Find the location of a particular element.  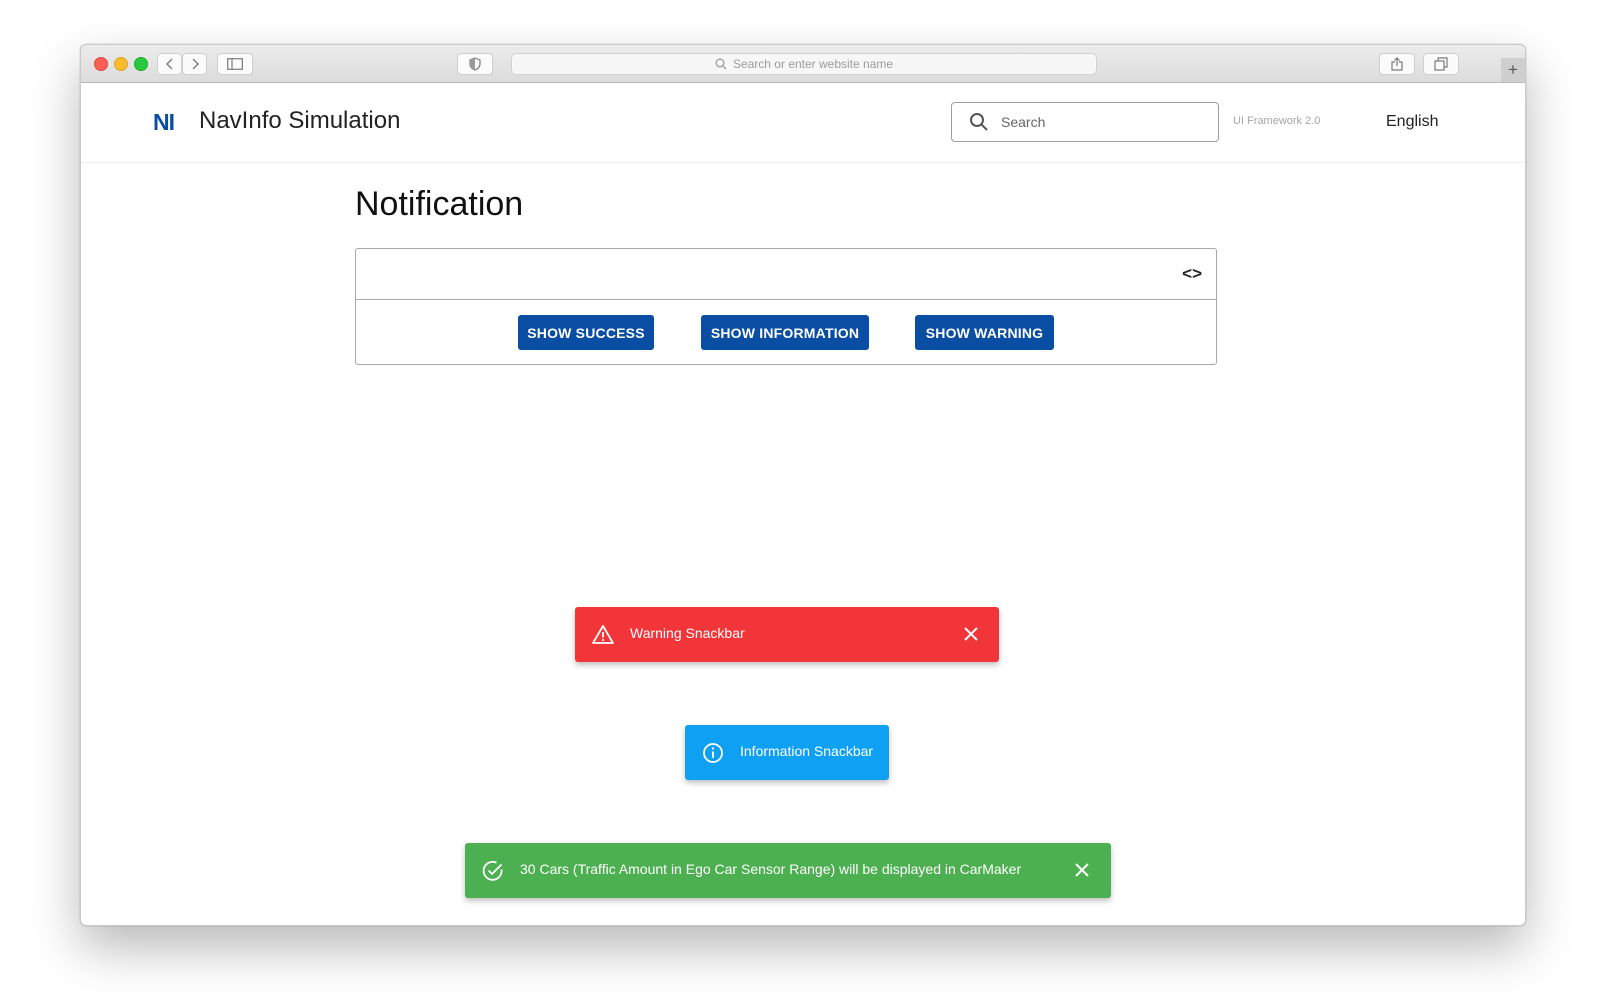

back-button is located at coordinates (169, 64).